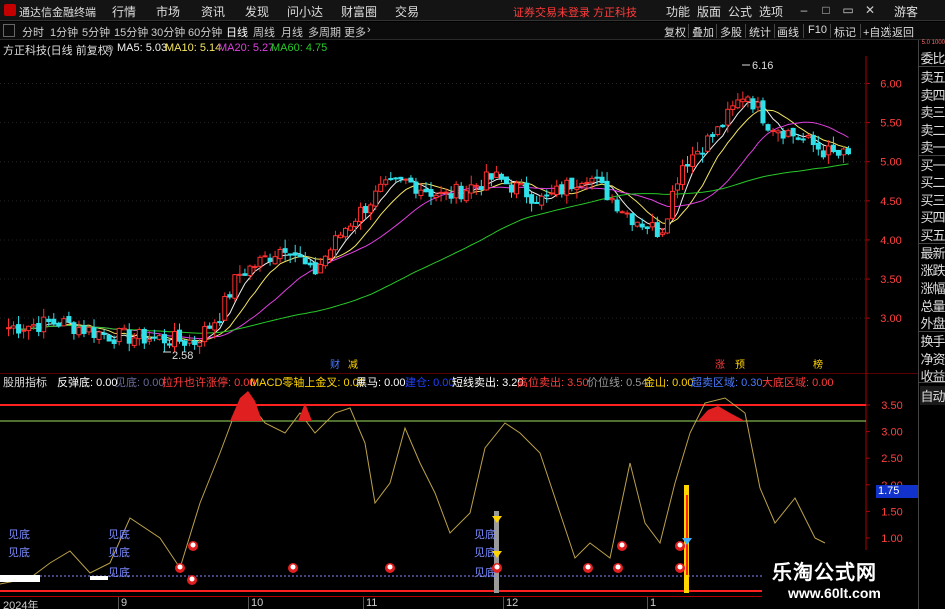 The image size is (945, 609). I want to click on sidebar-item: 涨幅, so click(932, 287).